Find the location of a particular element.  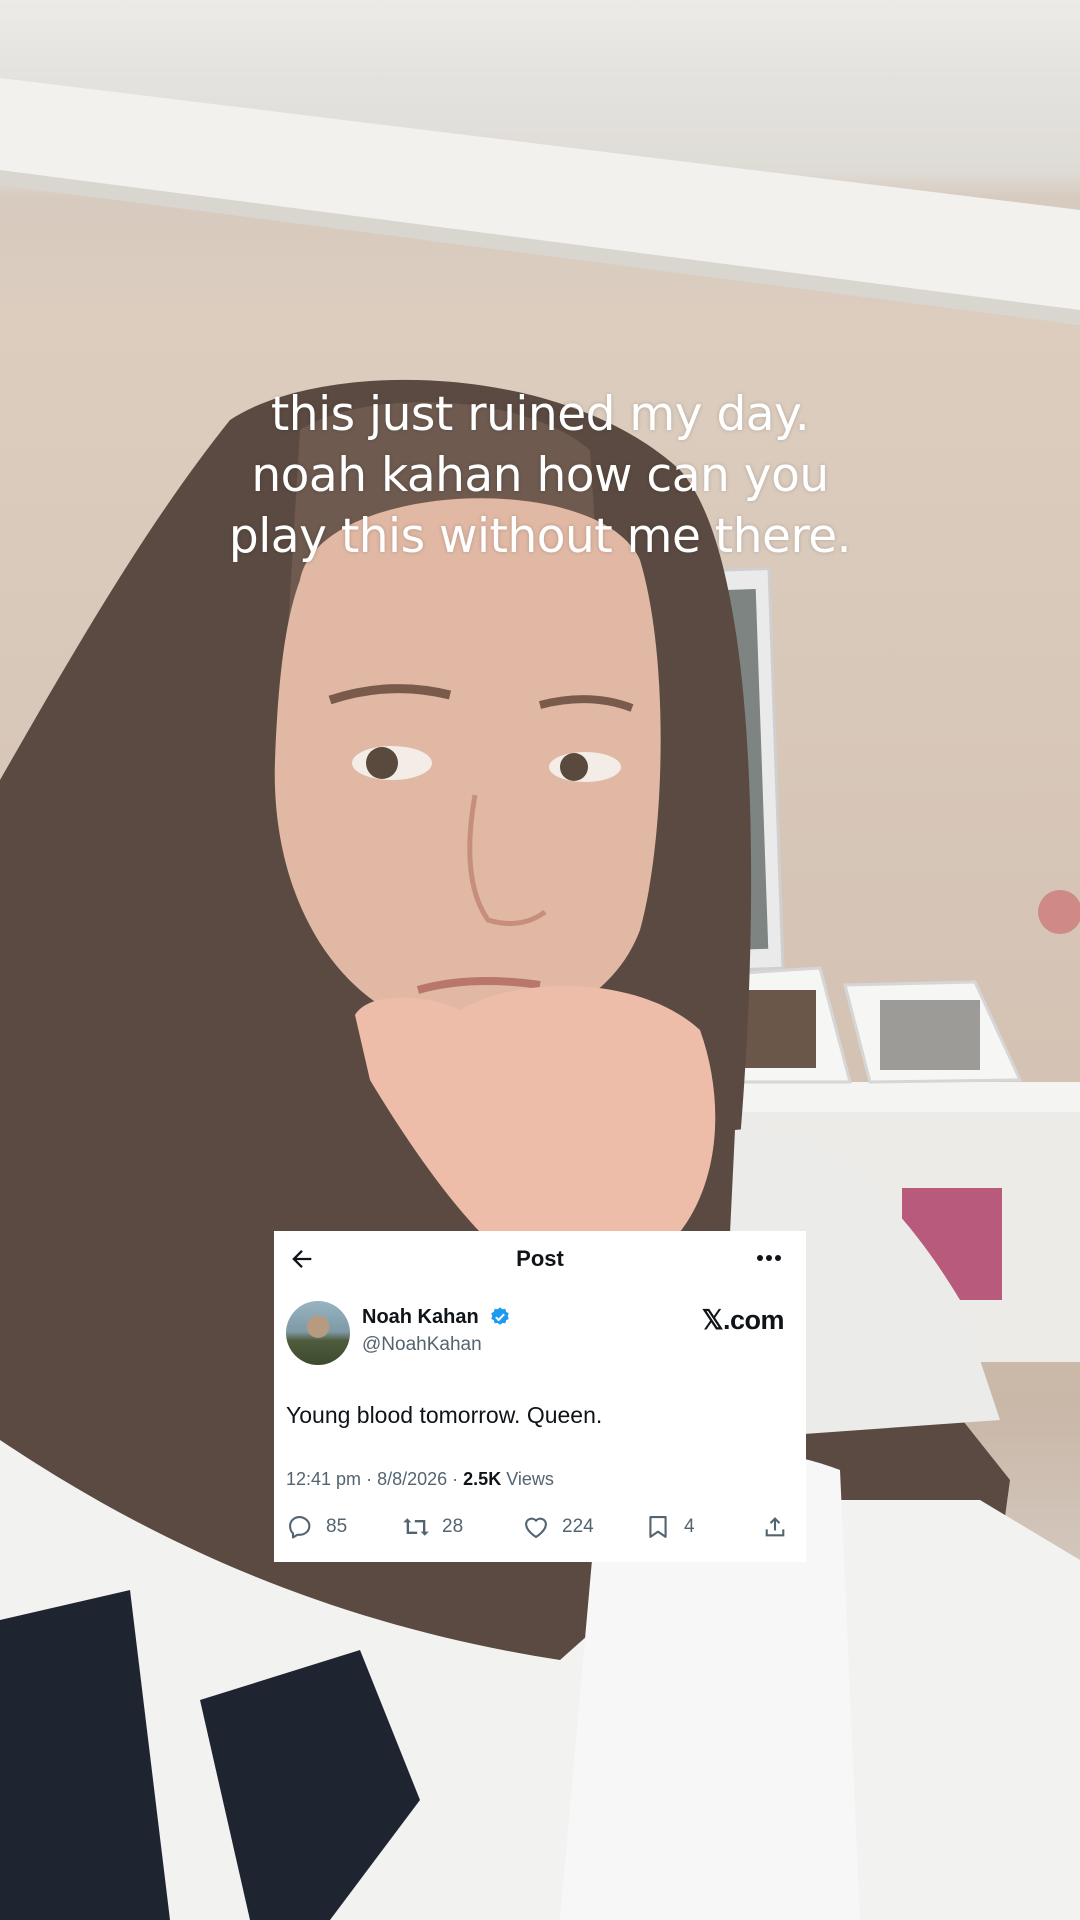

tweet-meta: 12:41 pm · 8/8/2026 · 2.5K Views is located at coordinates (420, 1479).